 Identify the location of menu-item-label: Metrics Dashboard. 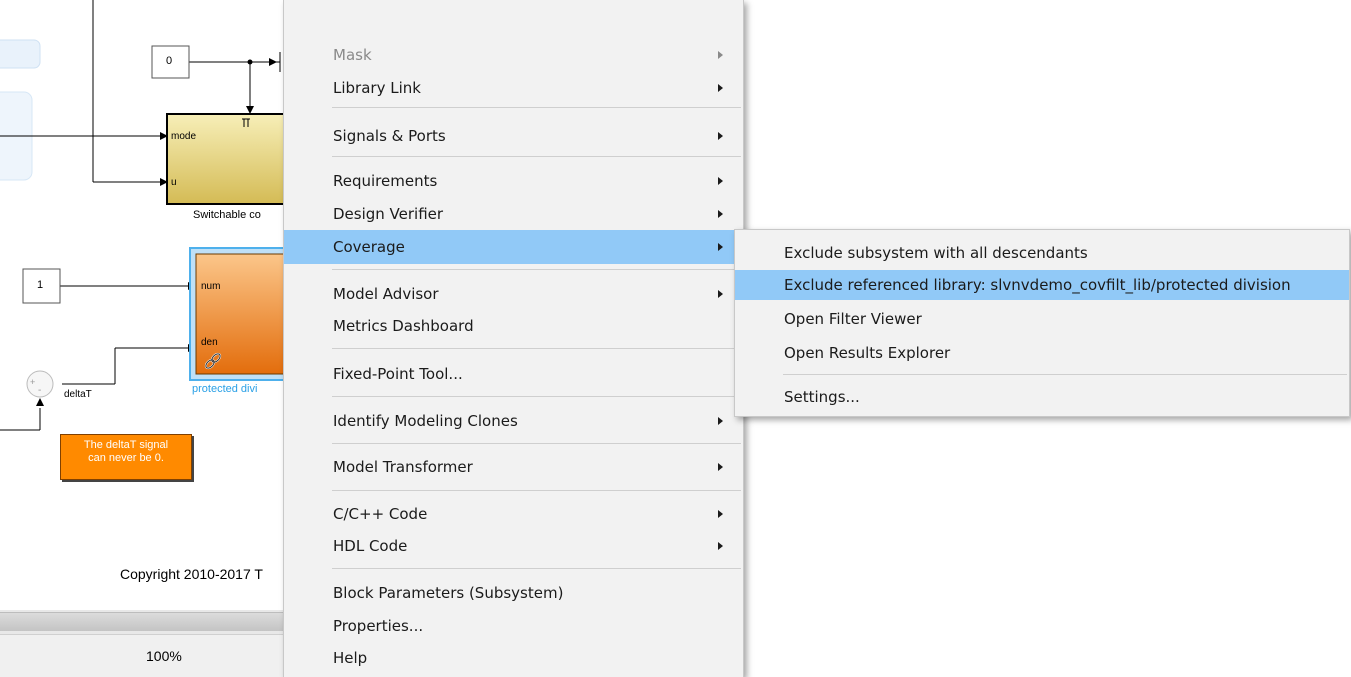
(403, 326).